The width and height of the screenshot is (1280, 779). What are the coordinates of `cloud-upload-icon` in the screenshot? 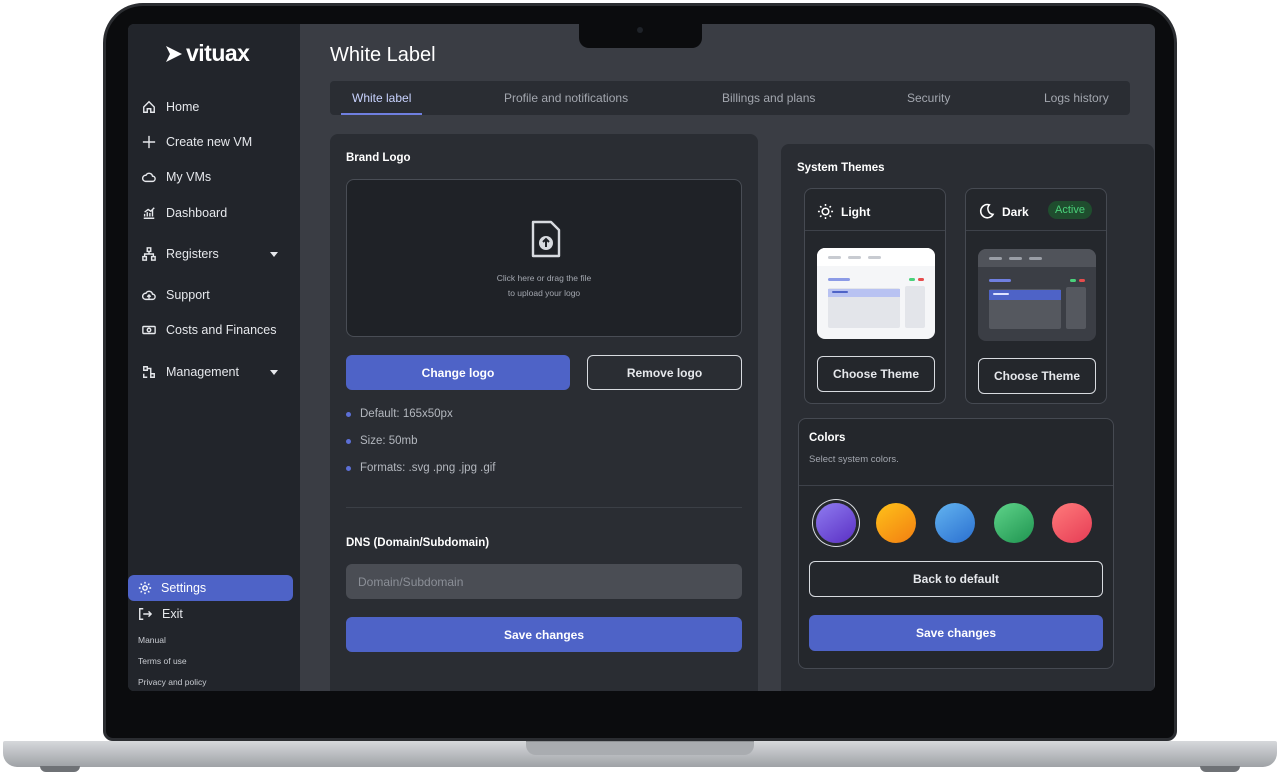 It's located at (149, 295).